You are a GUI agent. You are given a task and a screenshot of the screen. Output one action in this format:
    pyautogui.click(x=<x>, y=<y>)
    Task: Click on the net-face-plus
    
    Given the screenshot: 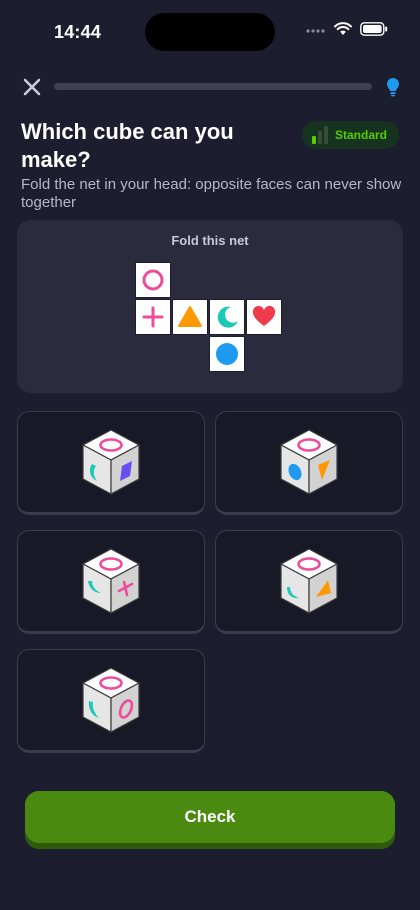 What is the action you would take?
    pyautogui.click(x=153, y=317)
    